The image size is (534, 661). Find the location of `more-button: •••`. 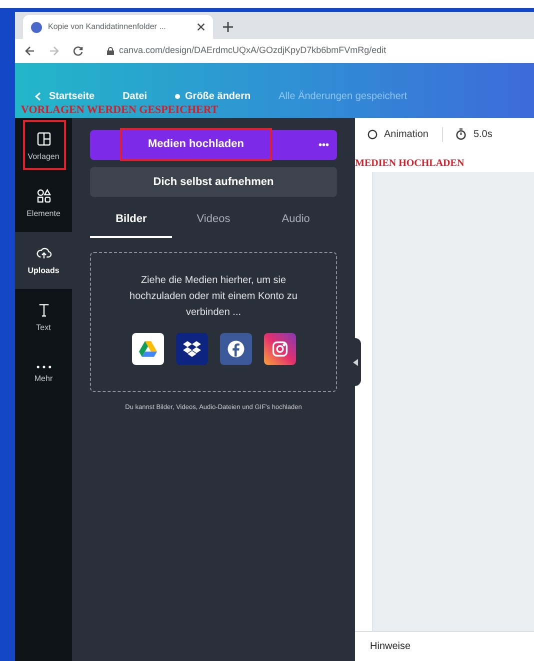

more-button: ••• is located at coordinates (323, 145).